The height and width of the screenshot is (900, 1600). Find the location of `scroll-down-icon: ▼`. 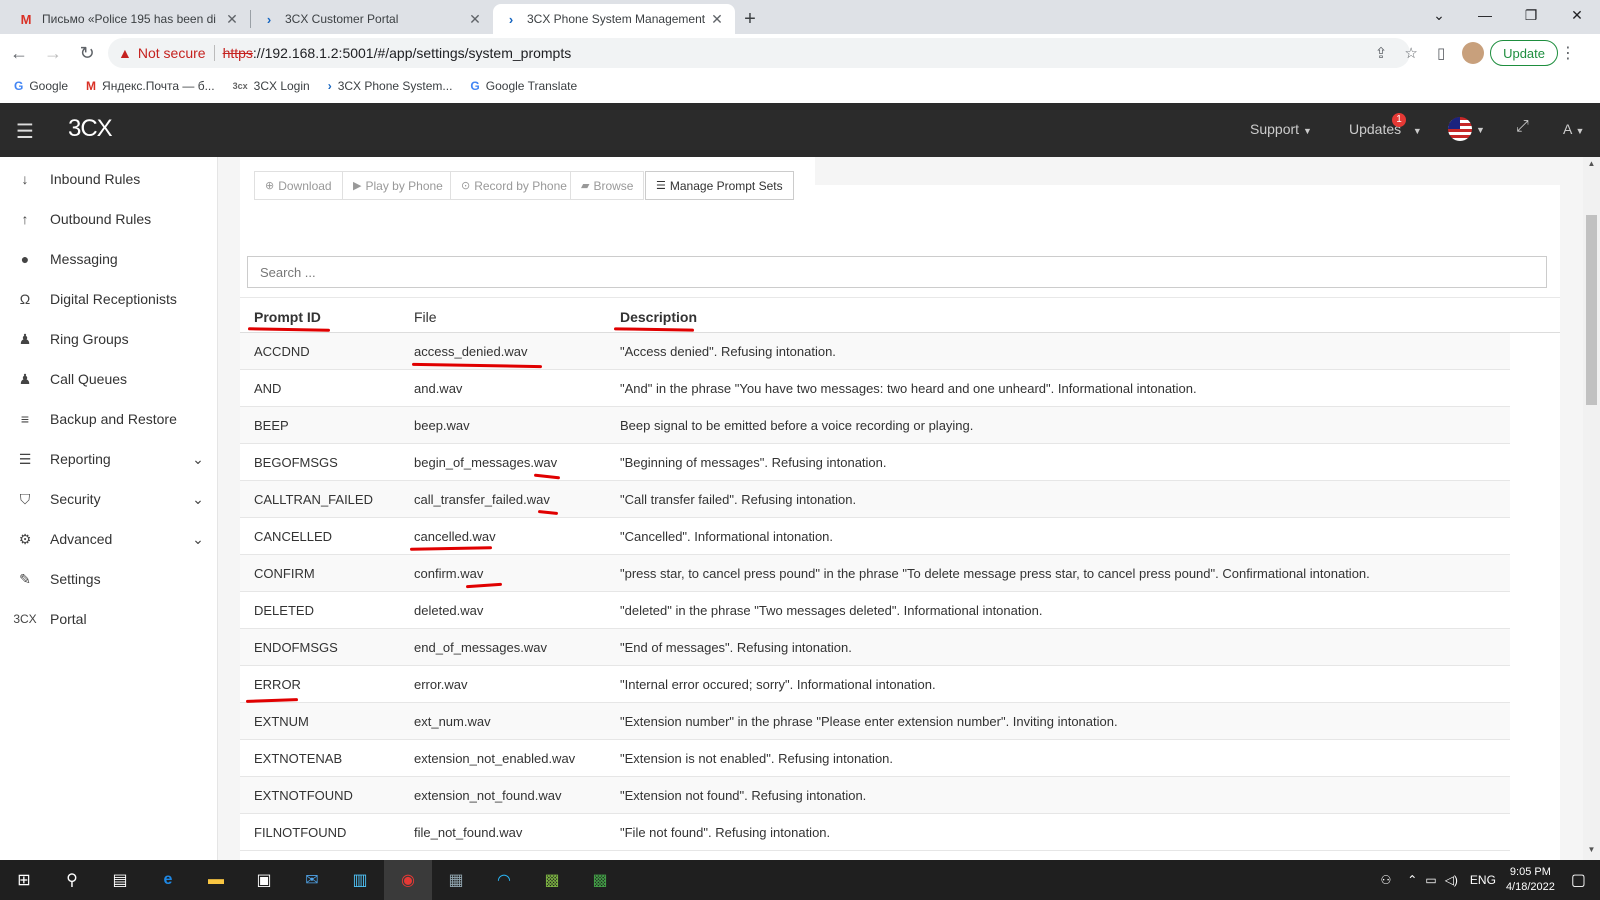

scroll-down-icon: ▼ is located at coordinates (1591, 852).